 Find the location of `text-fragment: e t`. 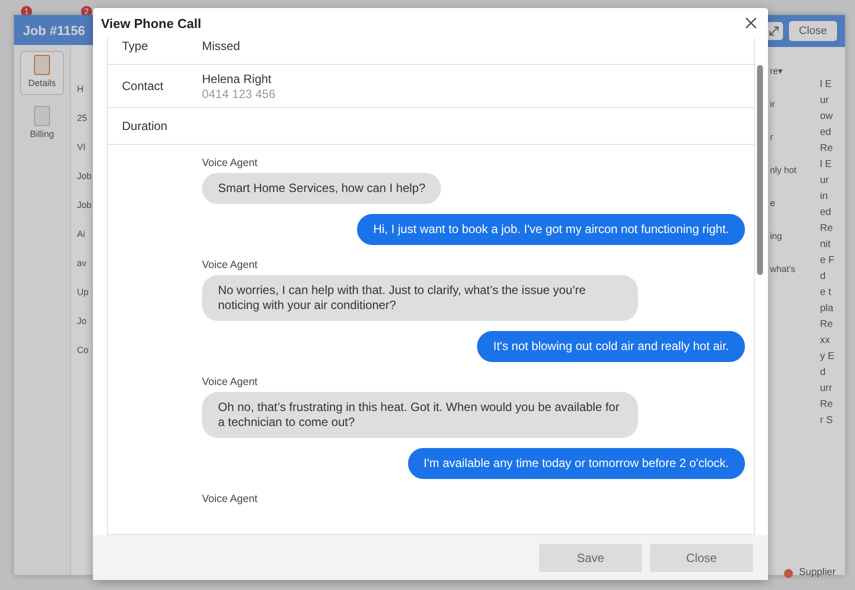

text-fragment: e t is located at coordinates (826, 293).